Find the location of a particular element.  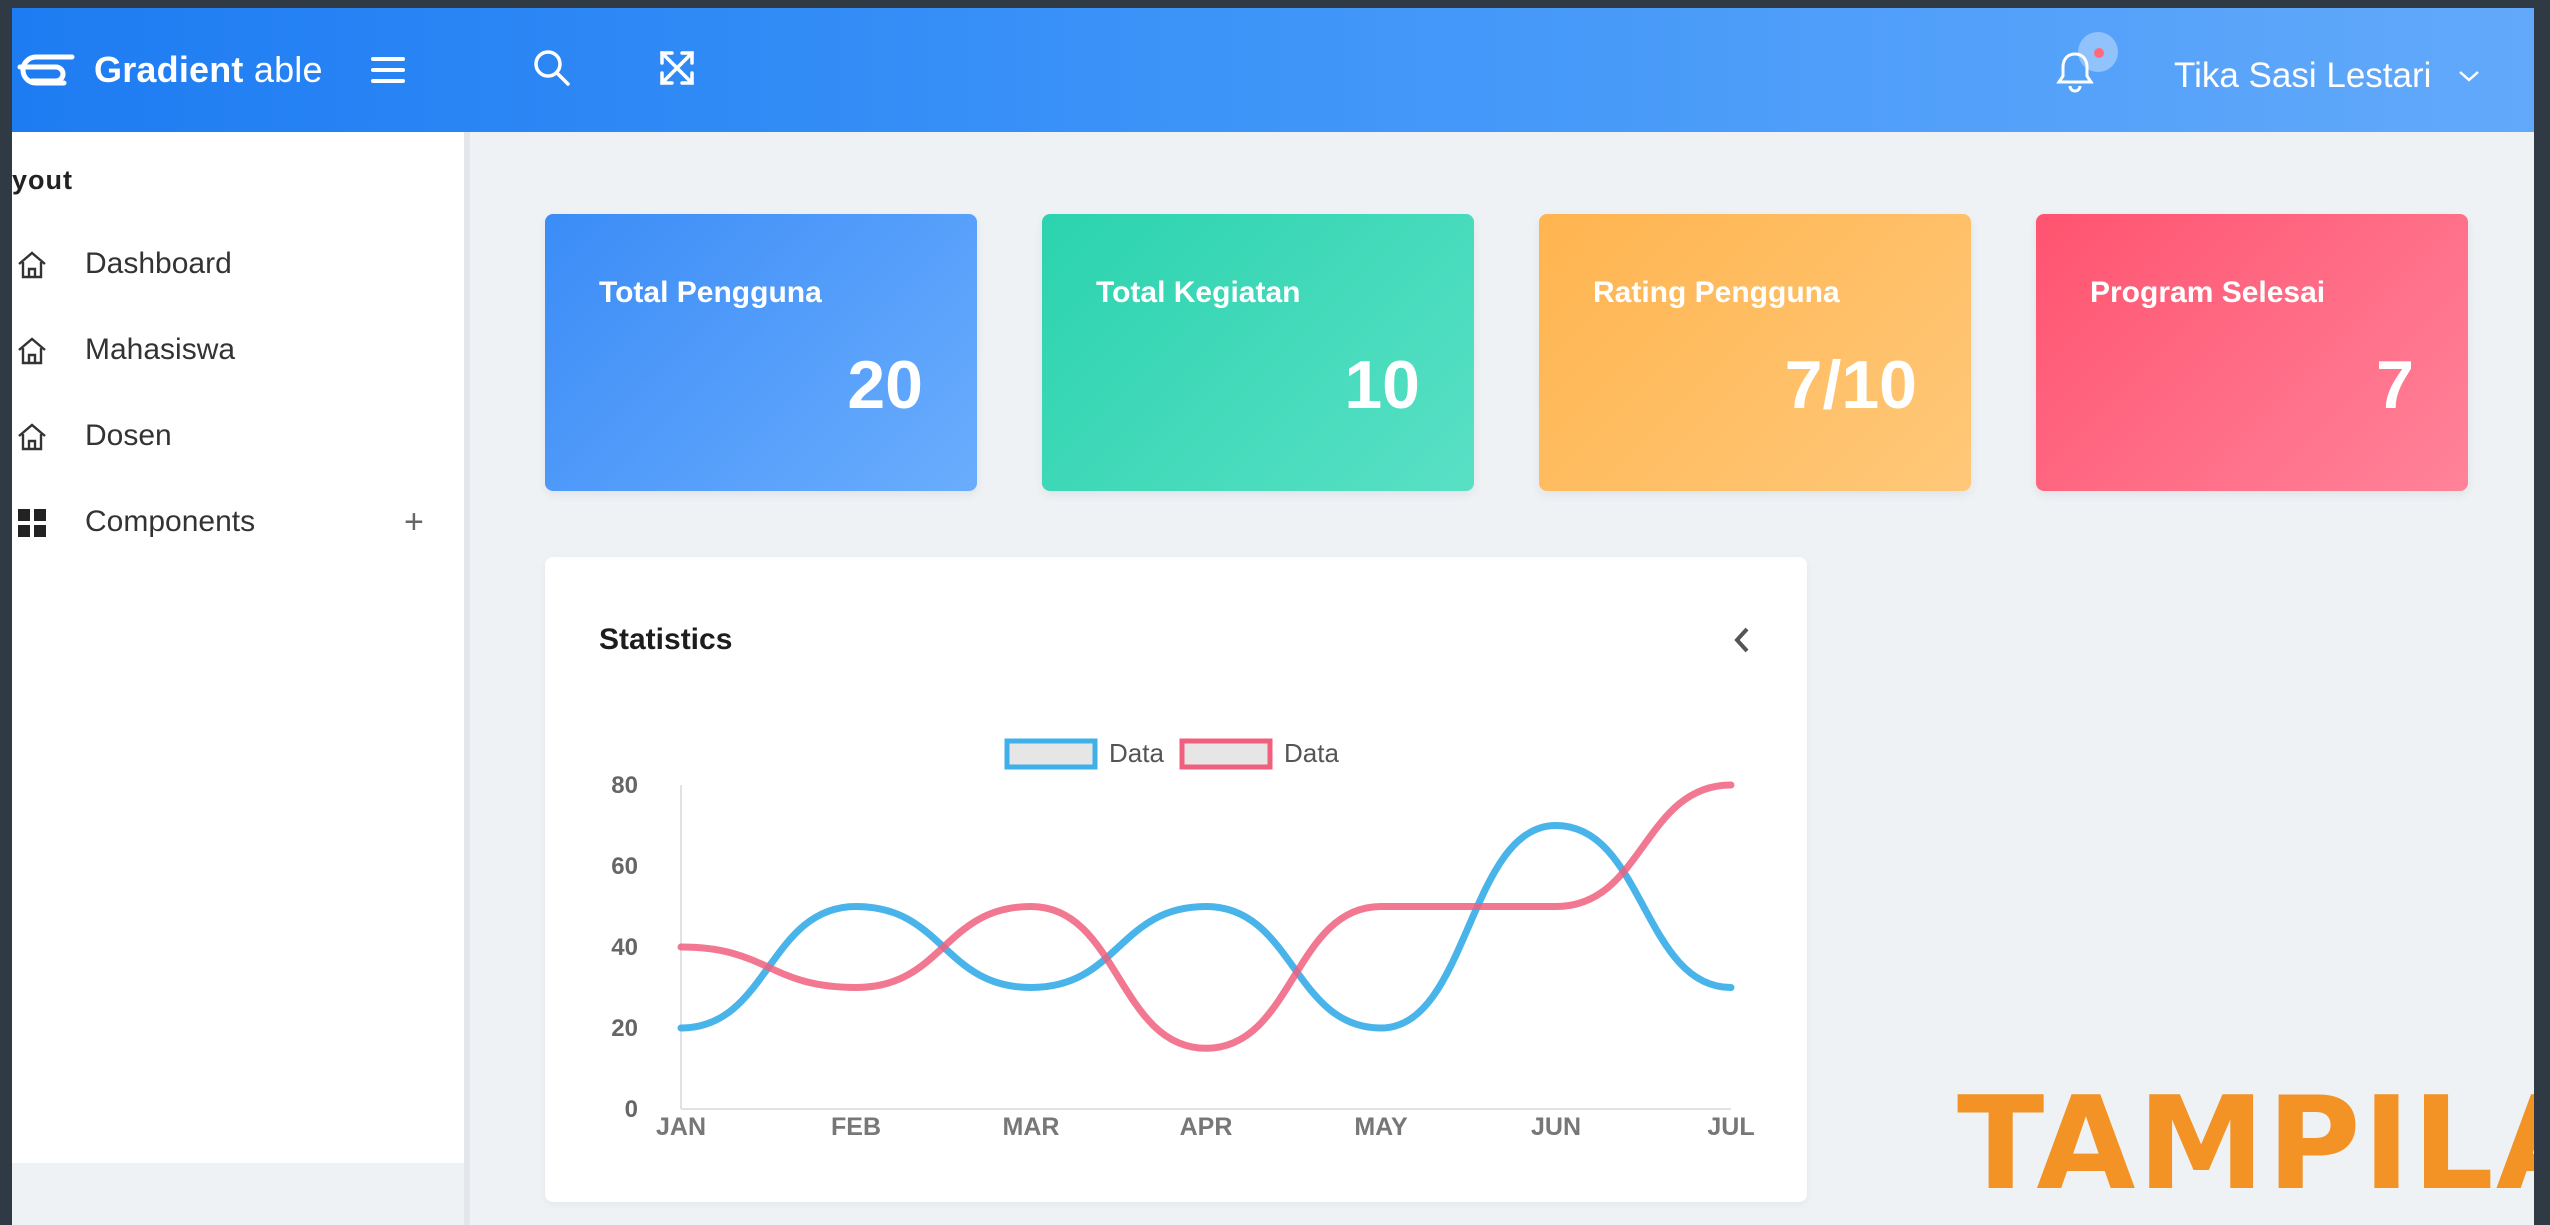

sidebar-item-label: Dashboard is located at coordinates (158, 263).